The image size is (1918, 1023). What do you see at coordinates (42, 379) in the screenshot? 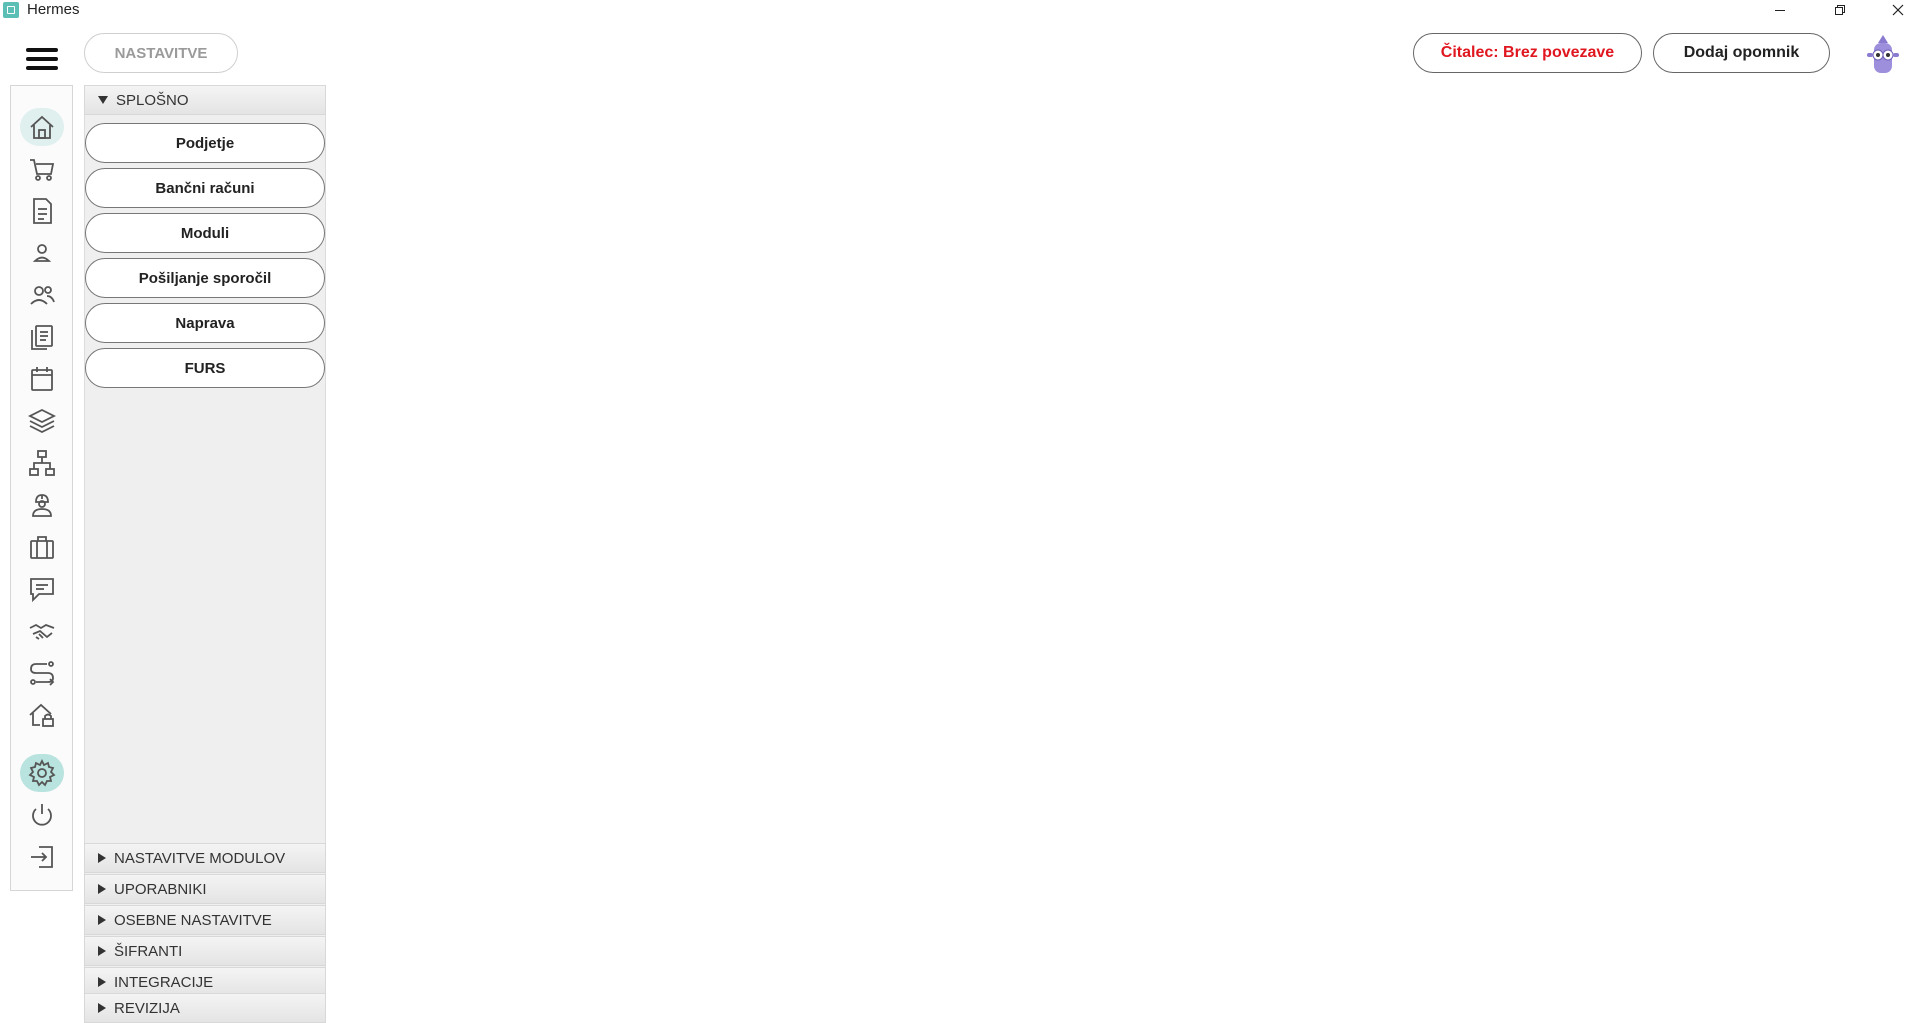
I see `calendar-icon` at bounding box center [42, 379].